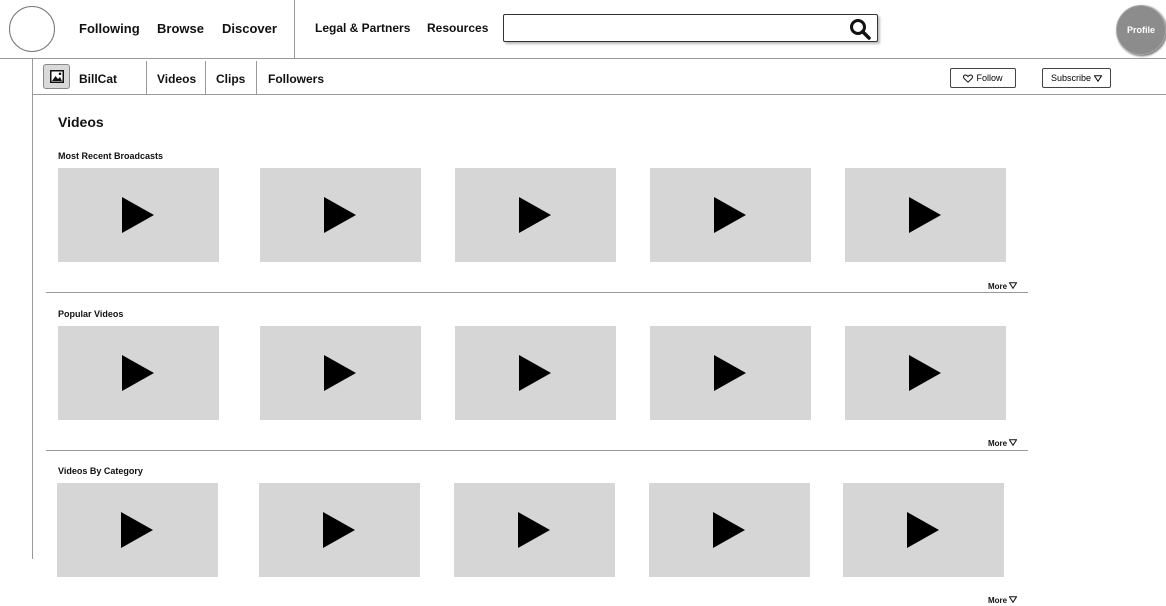 This screenshot has height=606, width=1166. I want to click on search-input, so click(670, 29).